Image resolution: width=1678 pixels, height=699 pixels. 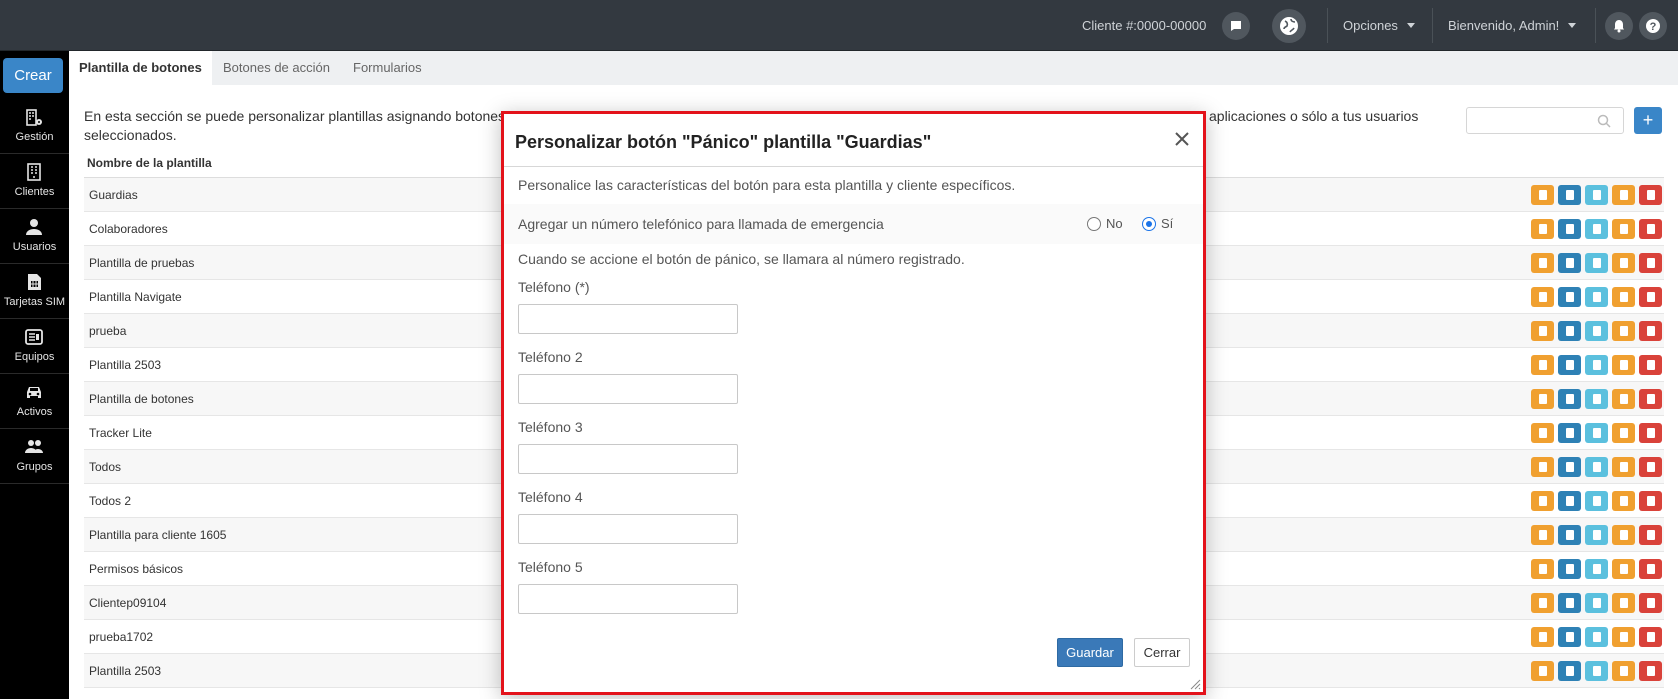 I want to click on resize-handle-icon, so click(x=1195, y=684).